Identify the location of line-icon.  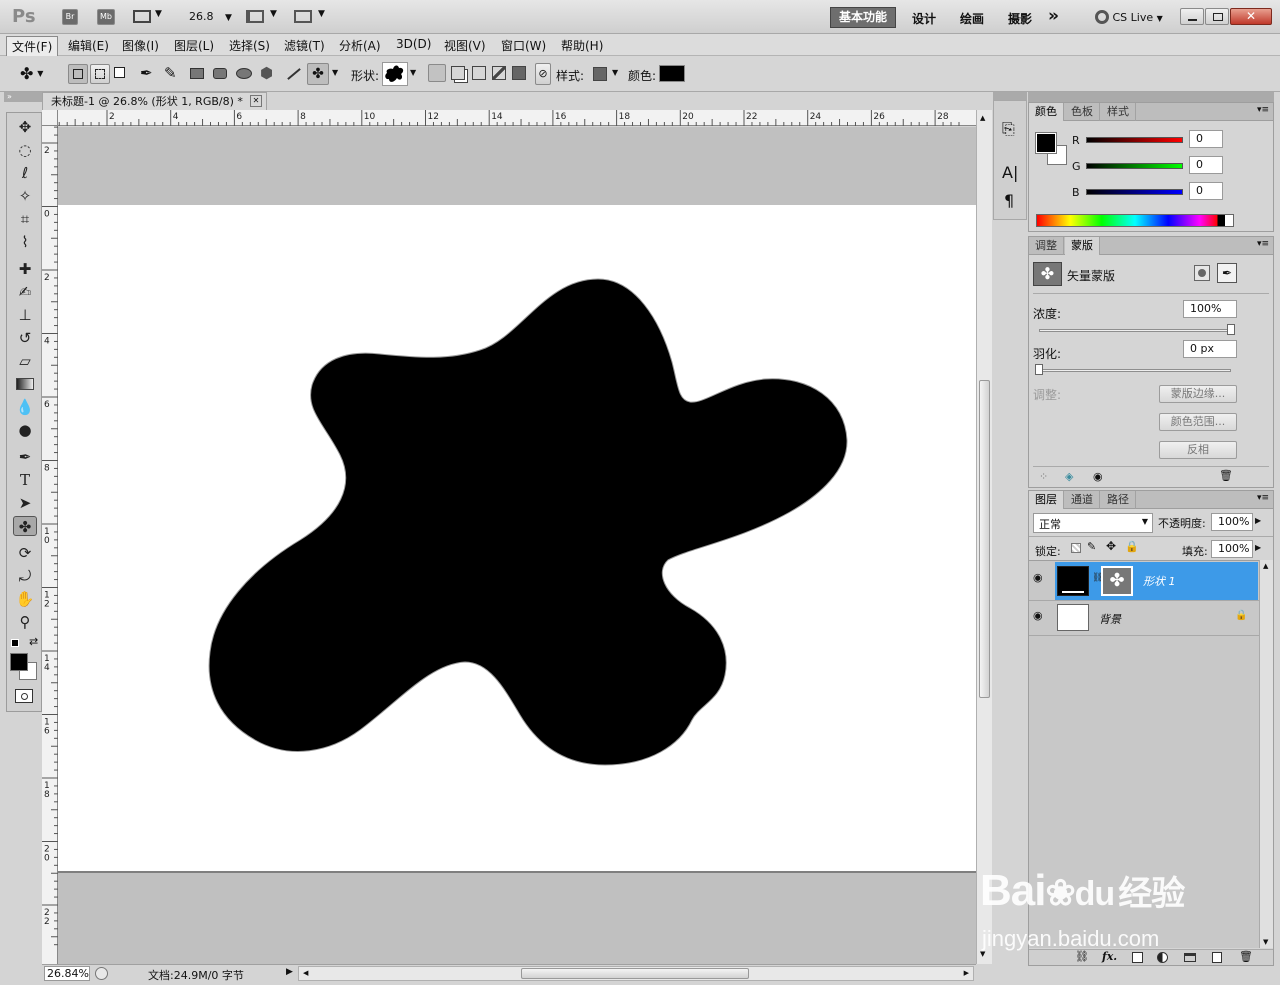
(294, 74).